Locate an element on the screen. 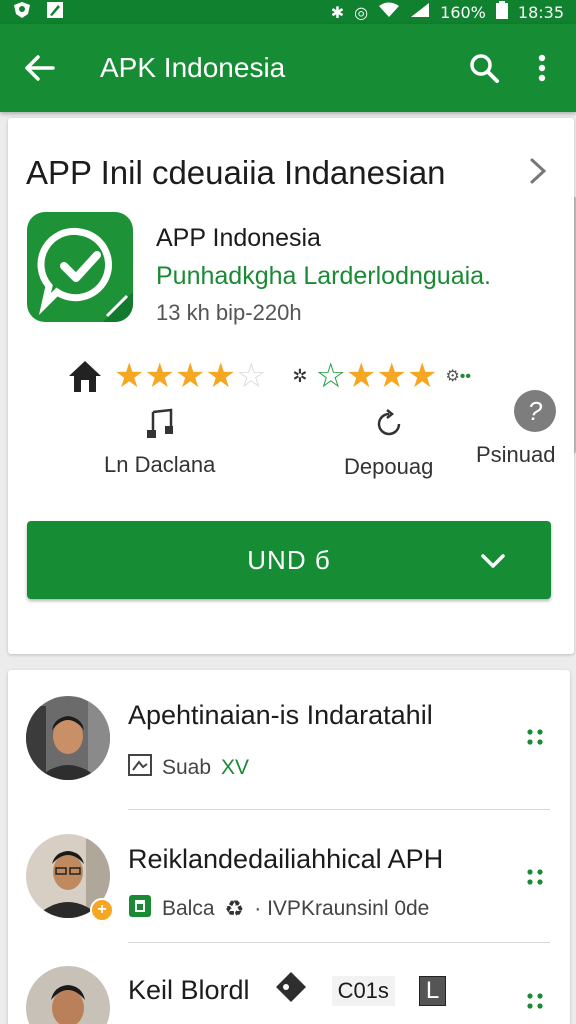 This screenshot has width=576, height=1024. chevron-right-icon is located at coordinates (538, 171).